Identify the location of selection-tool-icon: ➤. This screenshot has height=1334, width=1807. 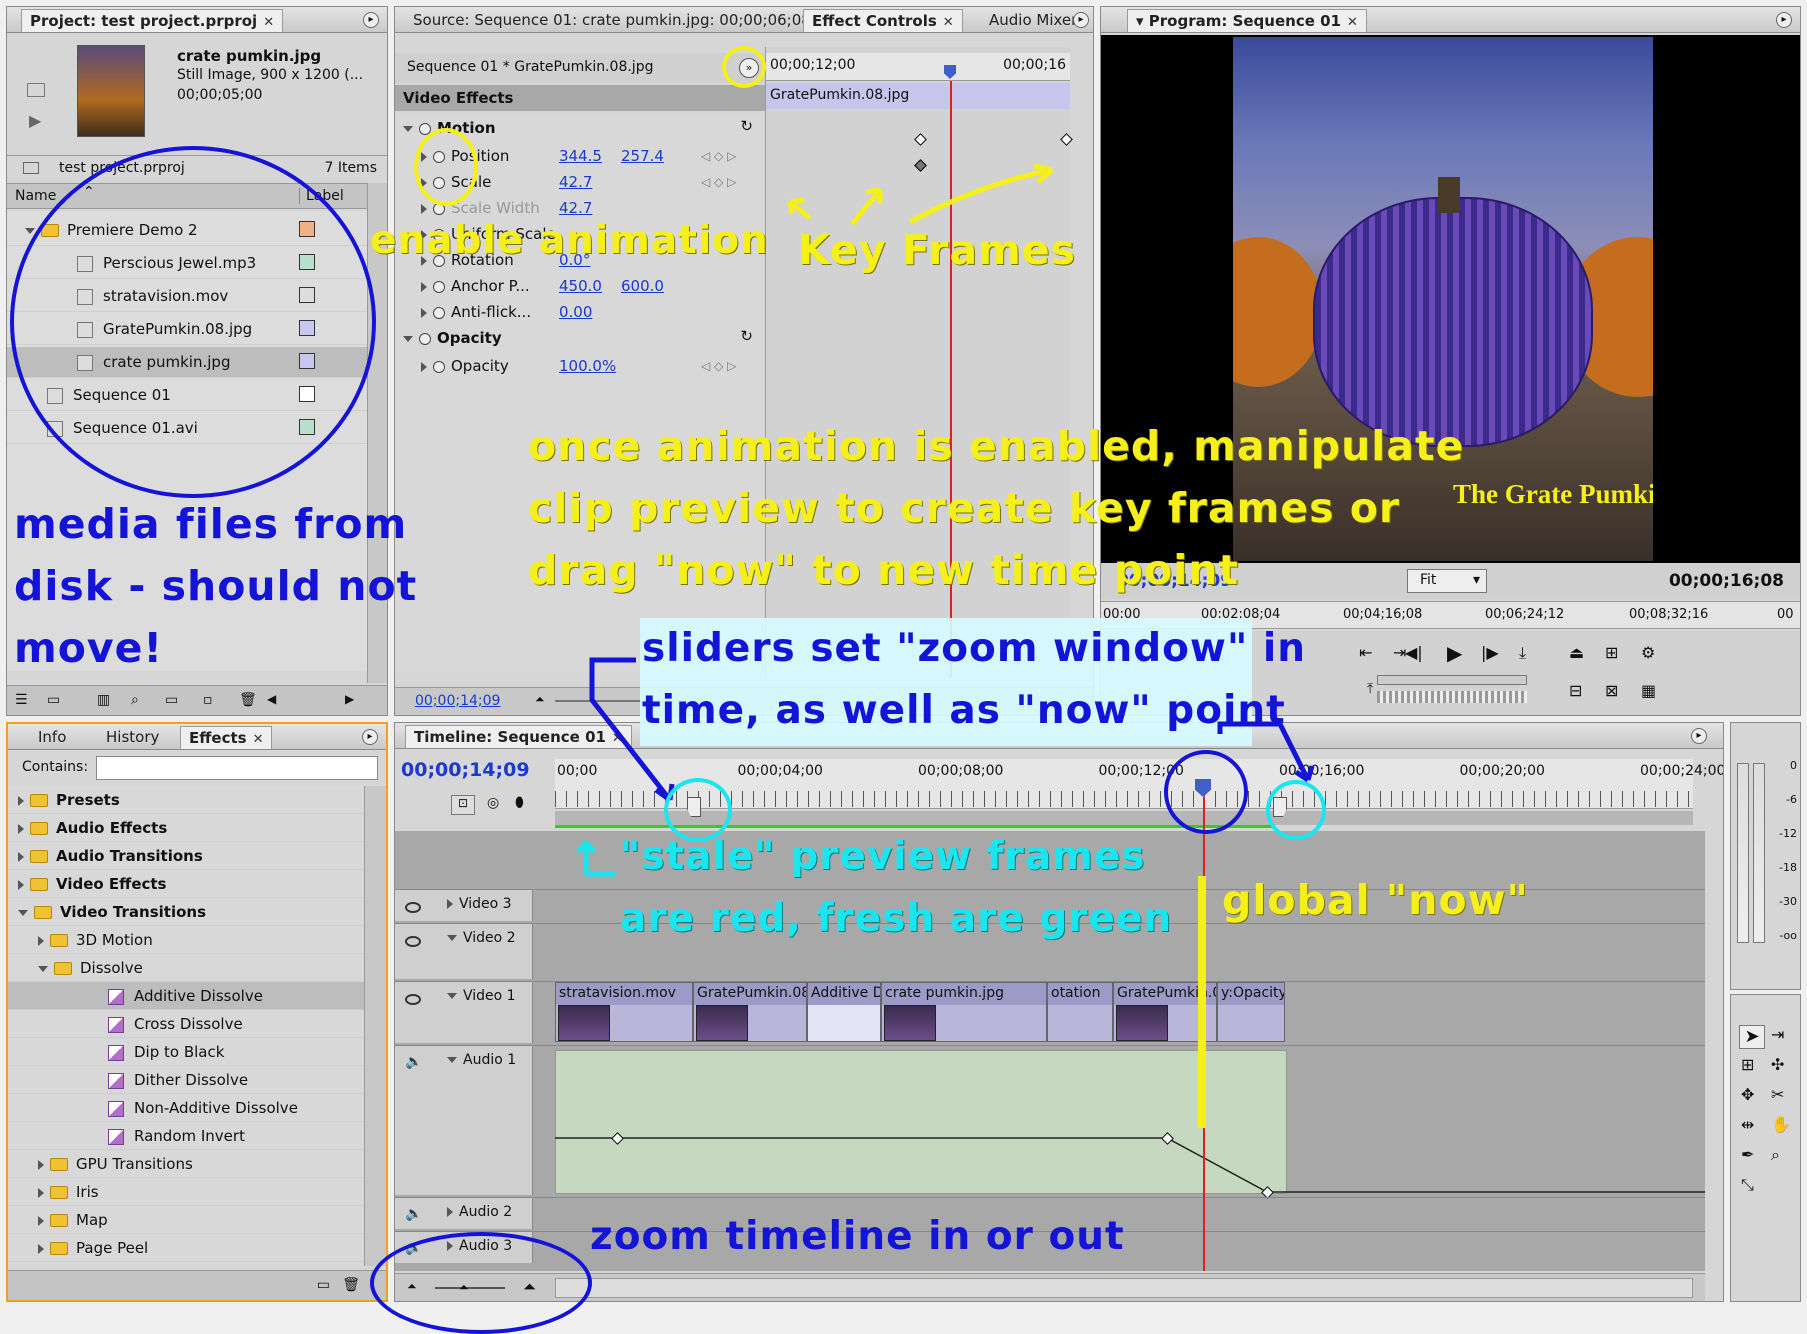
(1752, 1037).